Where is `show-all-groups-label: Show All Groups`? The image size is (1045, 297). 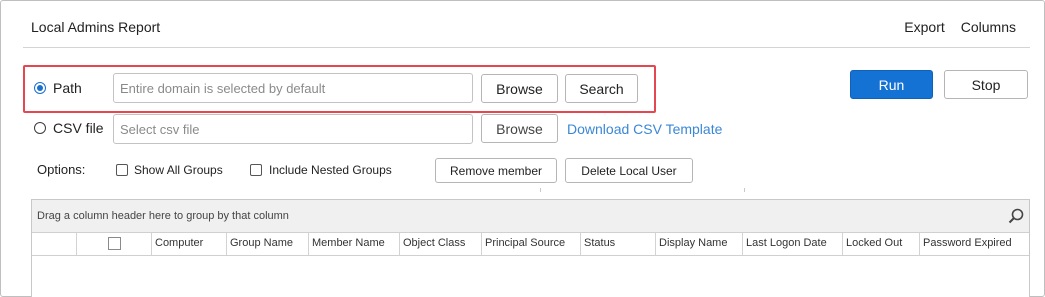
show-all-groups-label: Show All Groups is located at coordinates (178, 170).